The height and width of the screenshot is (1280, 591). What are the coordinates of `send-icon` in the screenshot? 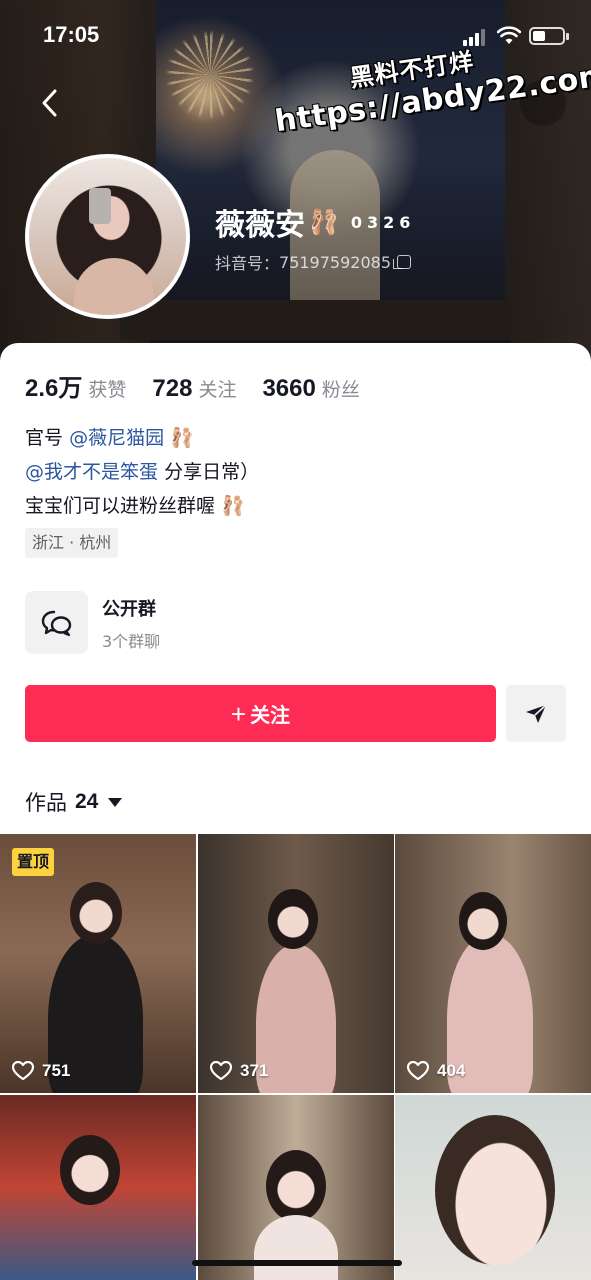 It's located at (536, 713).